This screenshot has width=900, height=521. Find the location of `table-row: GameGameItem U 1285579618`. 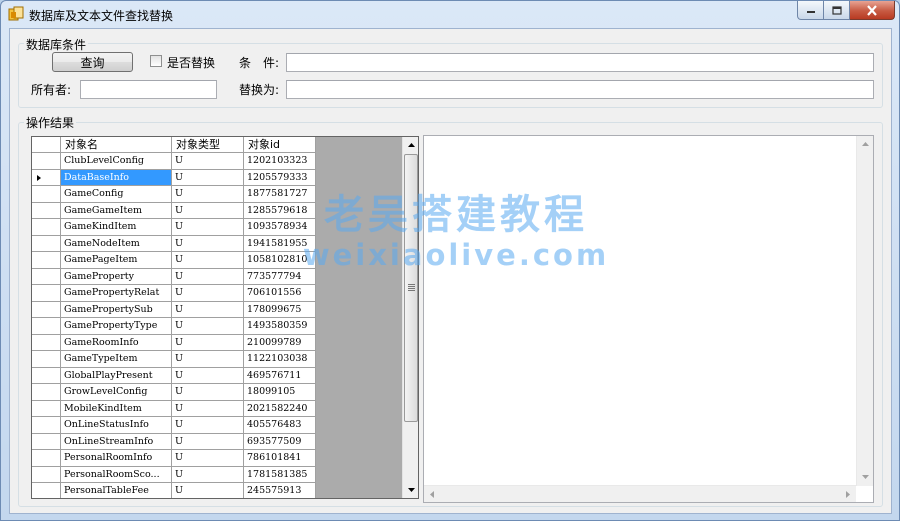

table-row: GameGameItem U 1285579618 is located at coordinates (174, 210).